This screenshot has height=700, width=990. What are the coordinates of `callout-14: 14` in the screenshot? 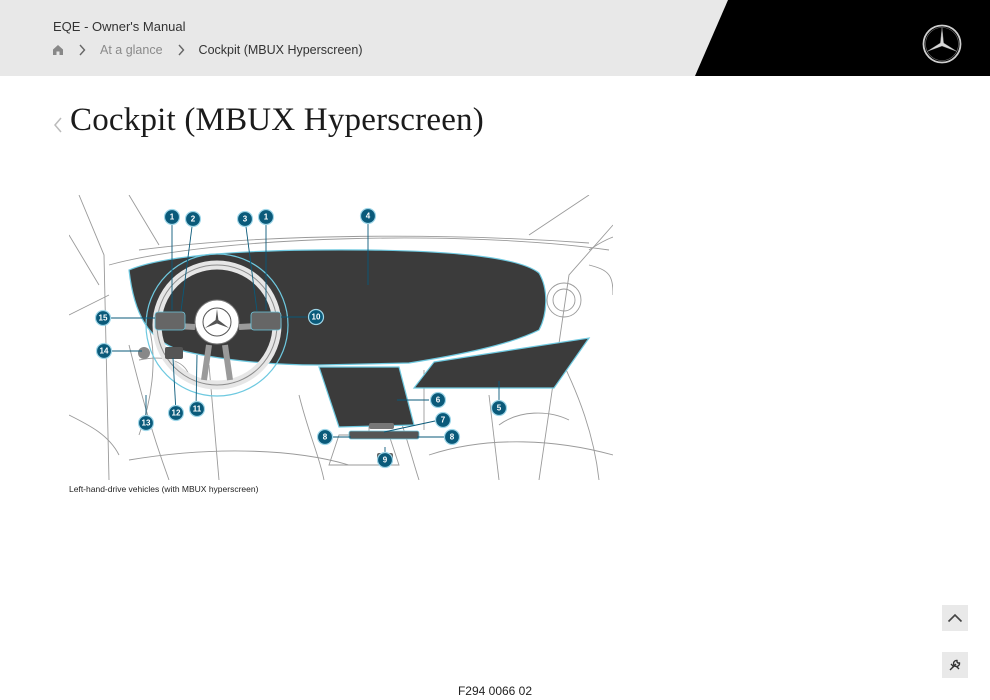 It's located at (104, 351).